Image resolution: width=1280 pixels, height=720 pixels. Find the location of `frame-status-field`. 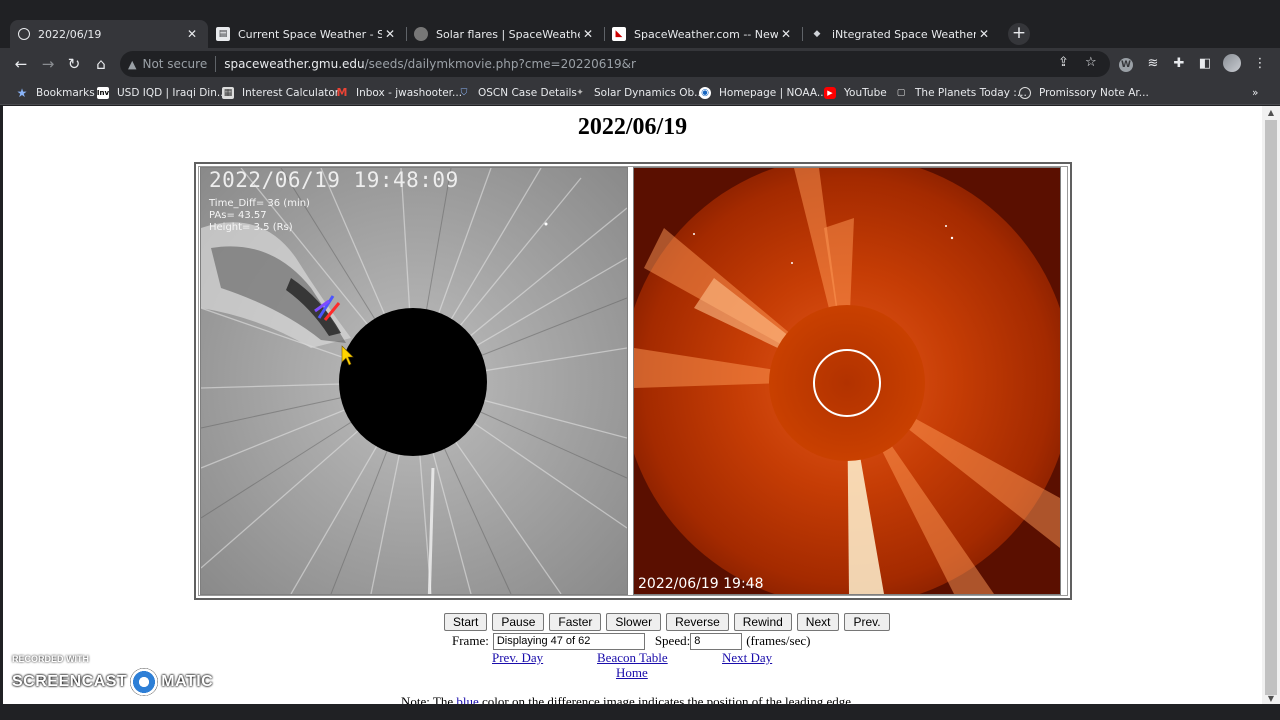

frame-status-field is located at coordinates (568, 641).